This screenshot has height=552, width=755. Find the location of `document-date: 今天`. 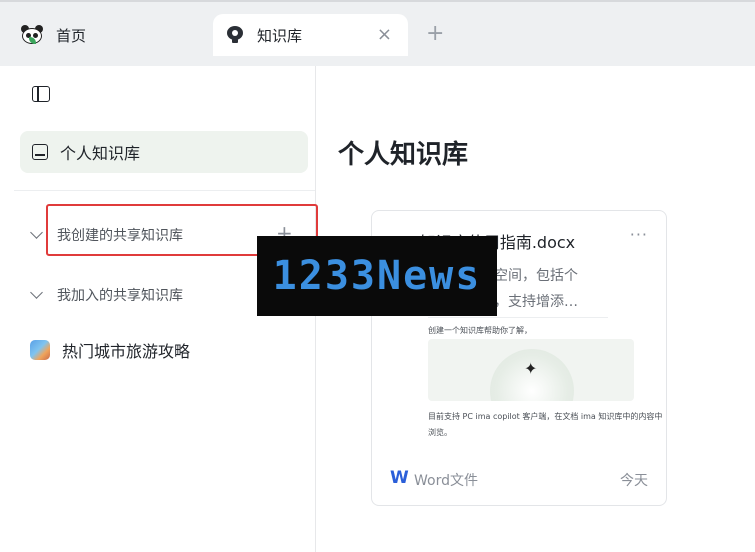

document-date: 今天 is located at coordinates (634, 481).